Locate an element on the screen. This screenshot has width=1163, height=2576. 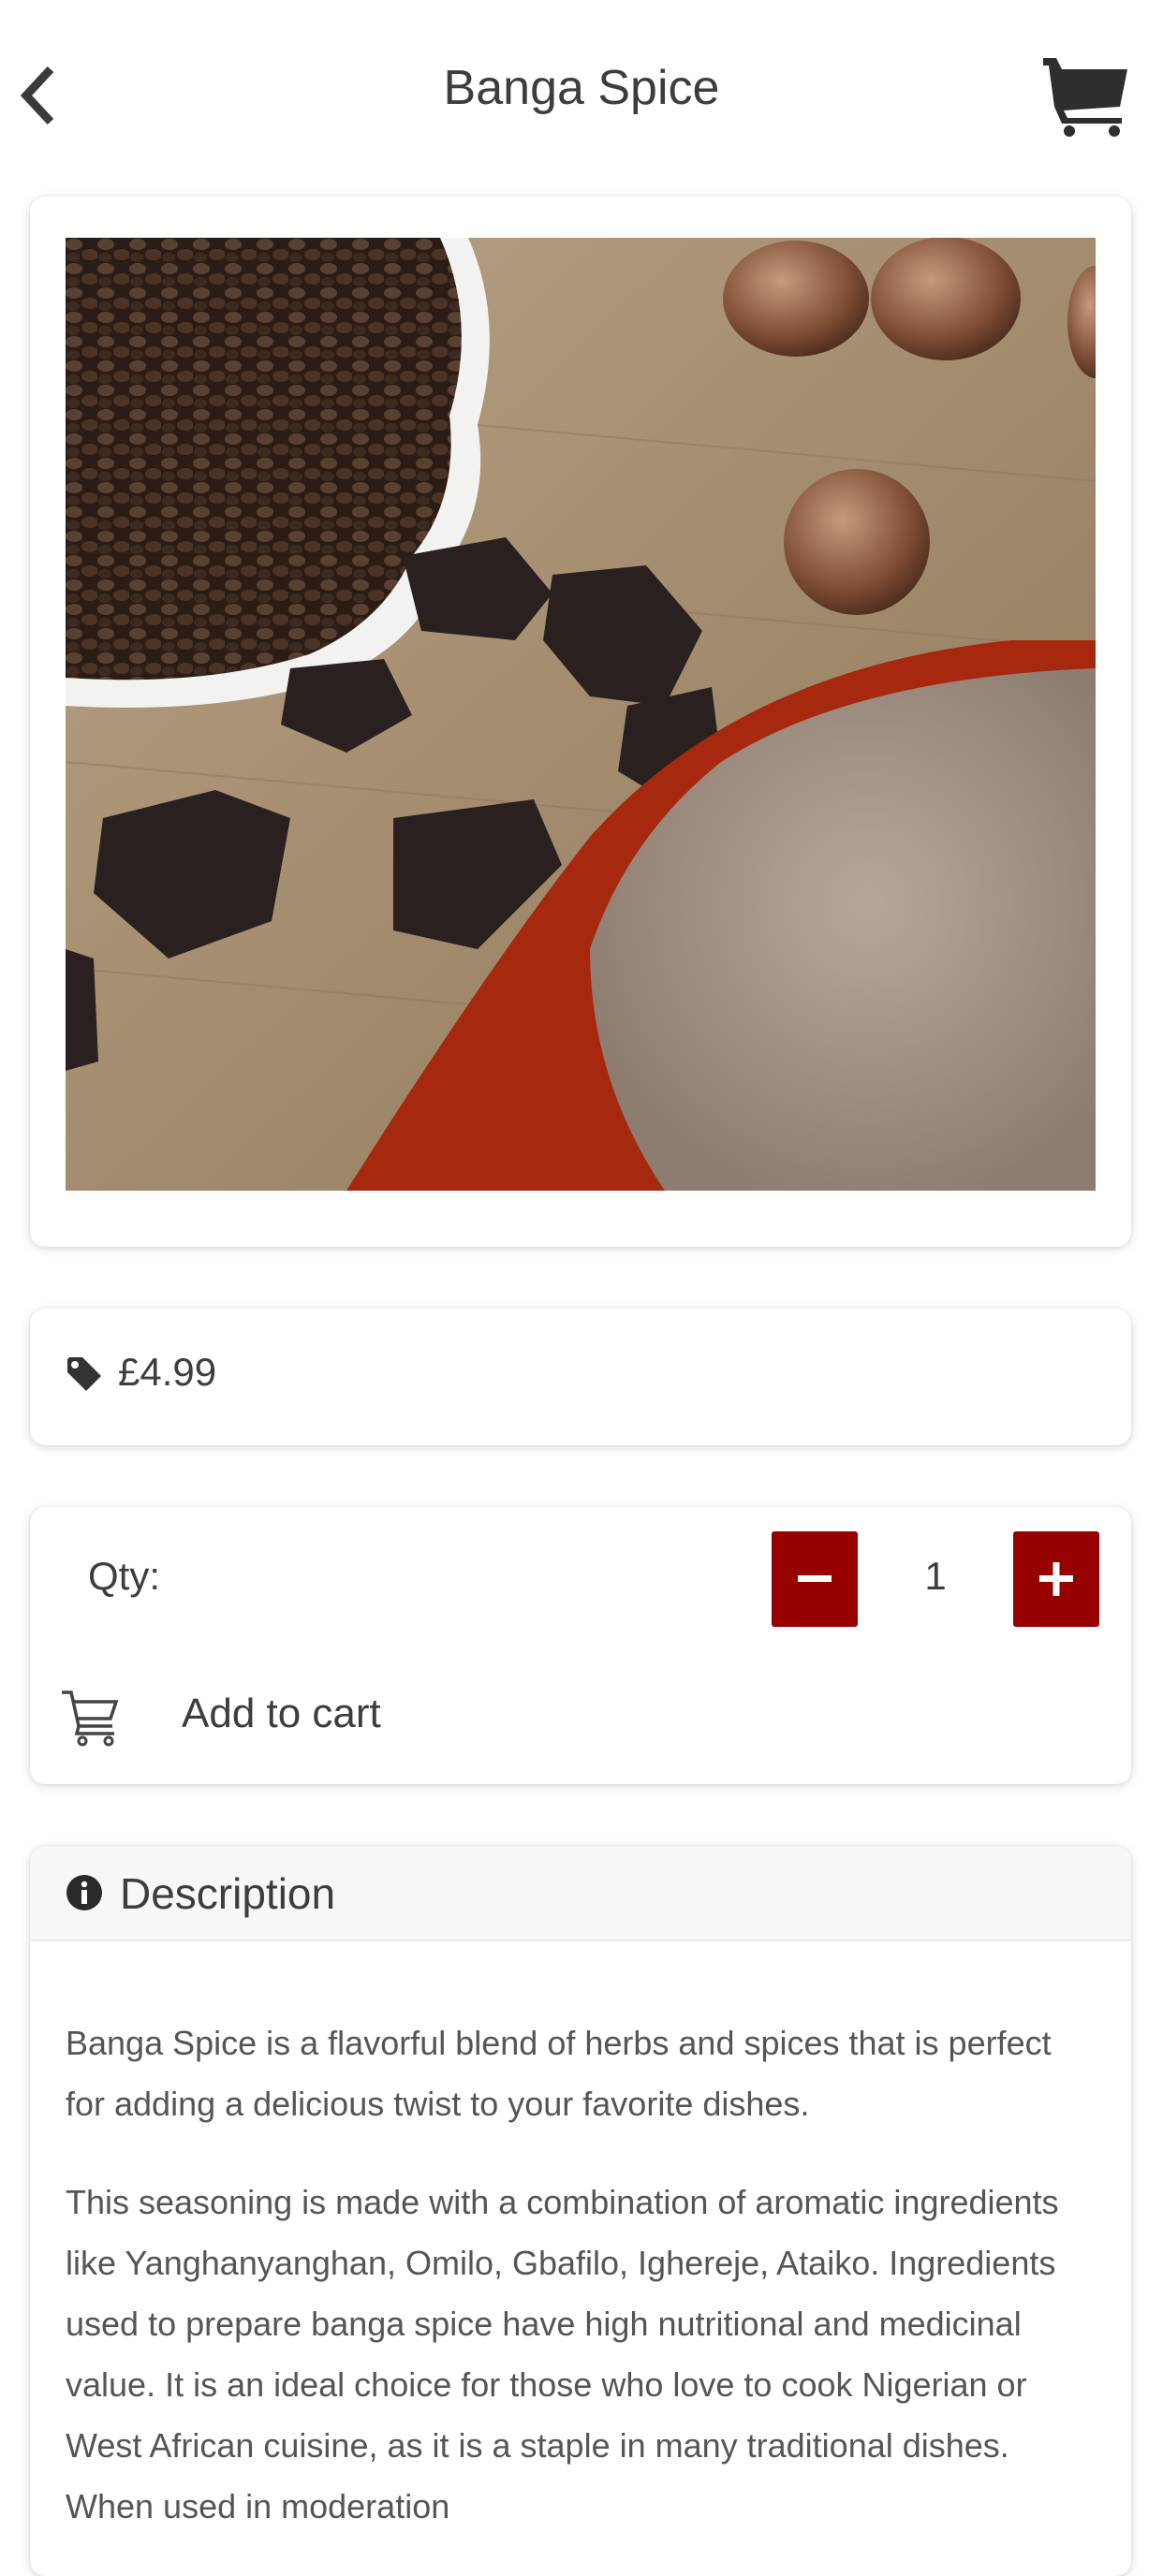
add-to-cart-button: Add to cart is located at coordinates (254, 1716).